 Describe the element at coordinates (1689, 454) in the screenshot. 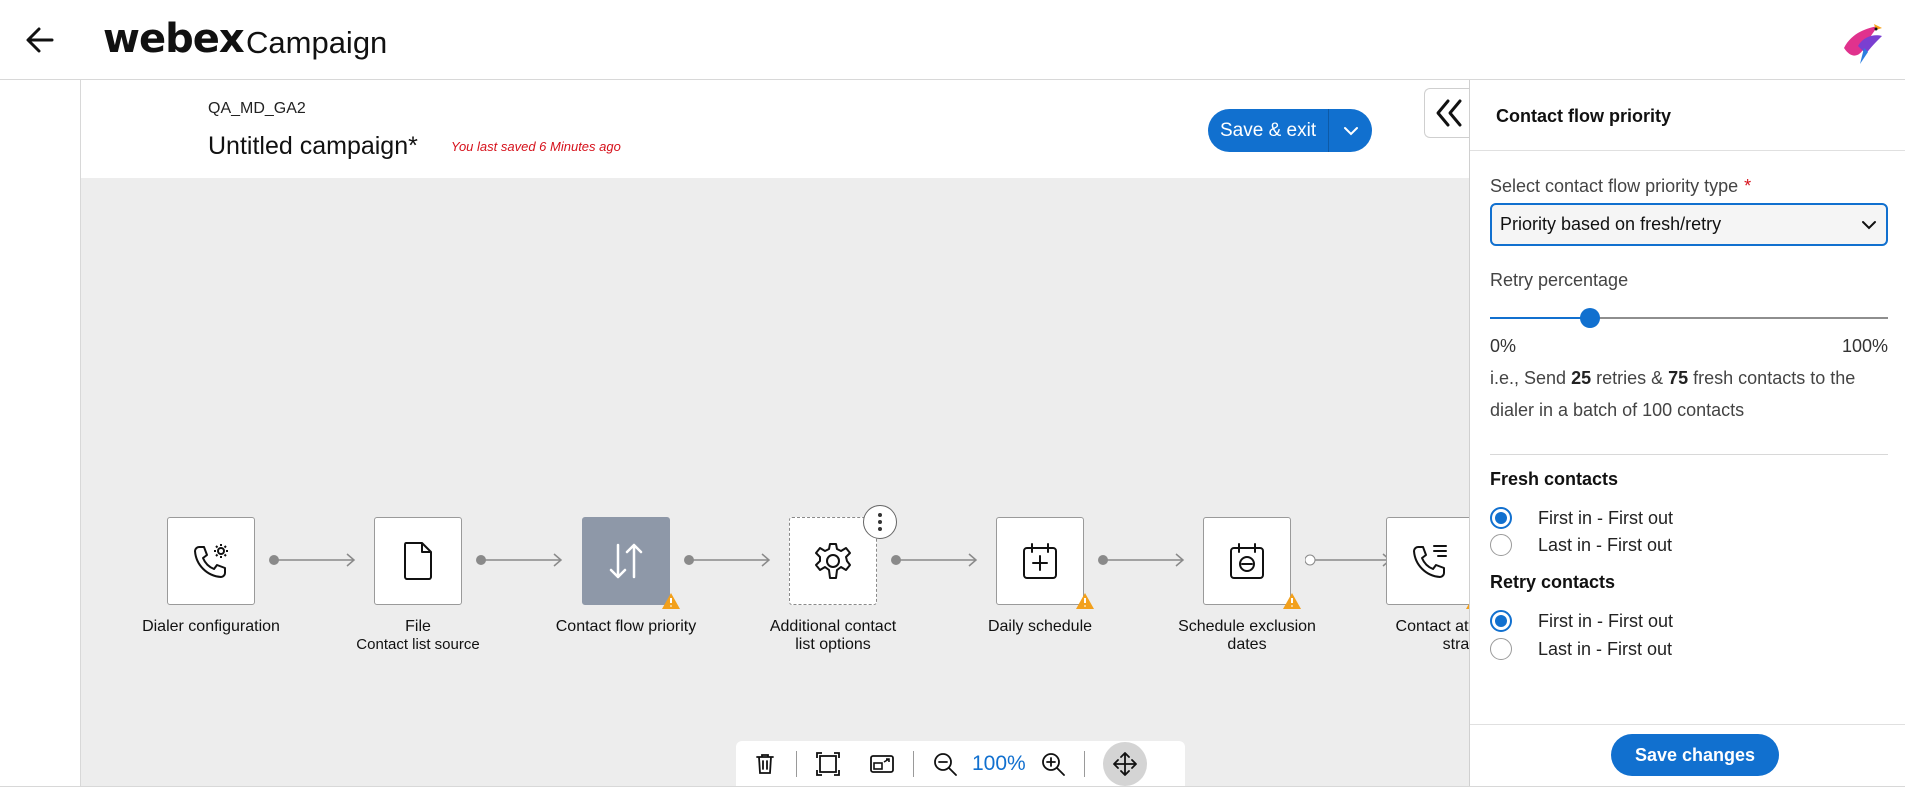

I see `panel-divider` at that location.